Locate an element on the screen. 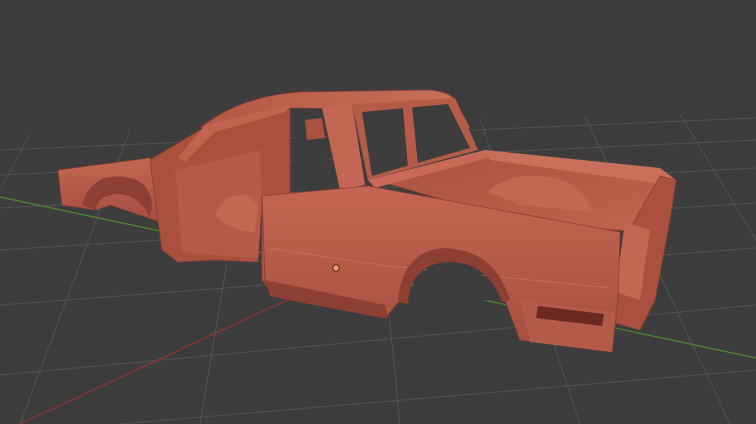 This screenshot has height=424, width=756. origin-dot-icon is located at coordinates (336, 268).